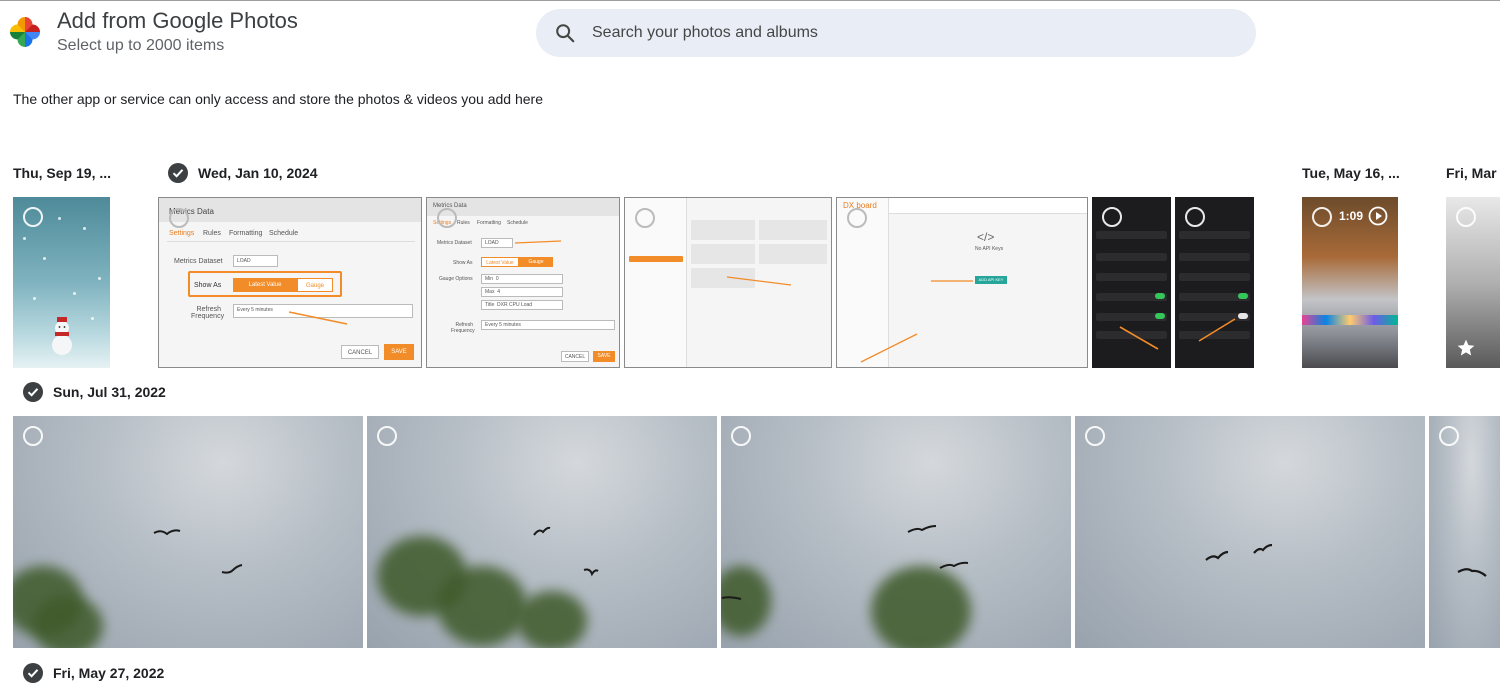 The width and height of the screenshot is (1500, 686). What do you see at coordinates (109, 673) in the screenshot?
I see `date-header: Fri, May 27, 2022` at bounding box center [109, 673].